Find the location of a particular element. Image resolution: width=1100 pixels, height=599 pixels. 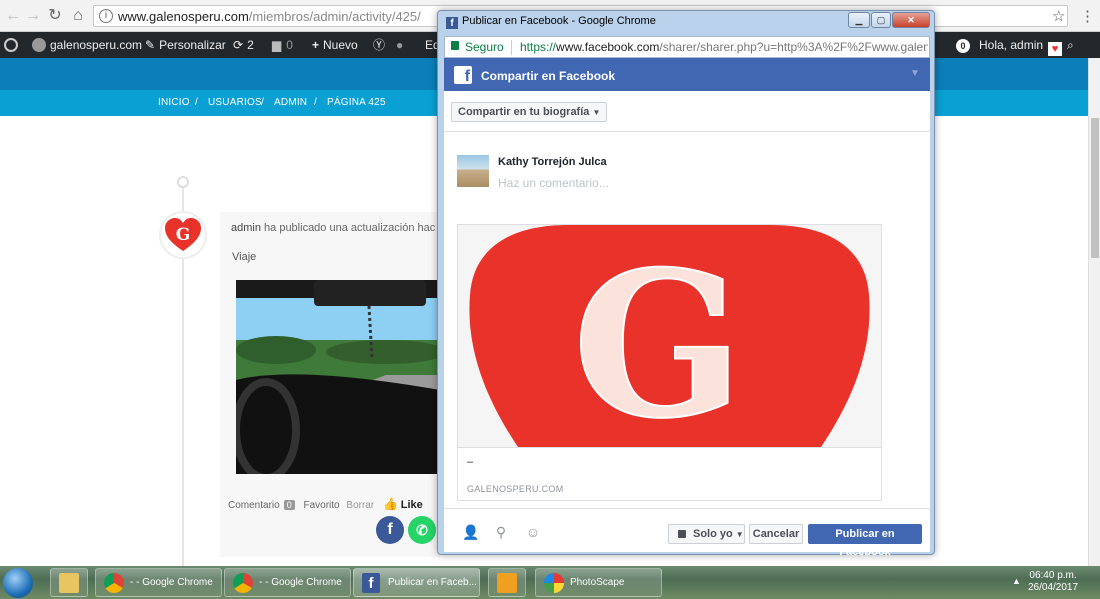

wordpress-logo-icon is located at coordinates (13, 45).